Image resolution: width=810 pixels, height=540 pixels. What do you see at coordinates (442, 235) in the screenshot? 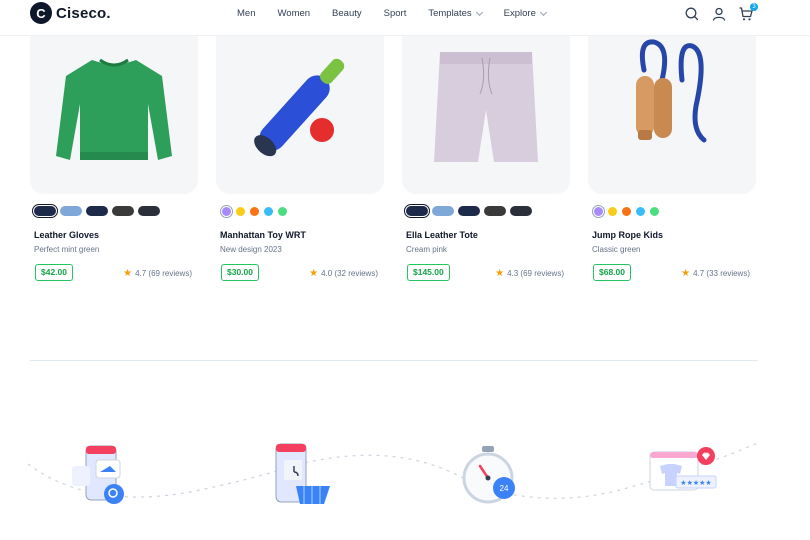
I see `product-name: Ella Leather Tote` at bounding box center [442, 235].